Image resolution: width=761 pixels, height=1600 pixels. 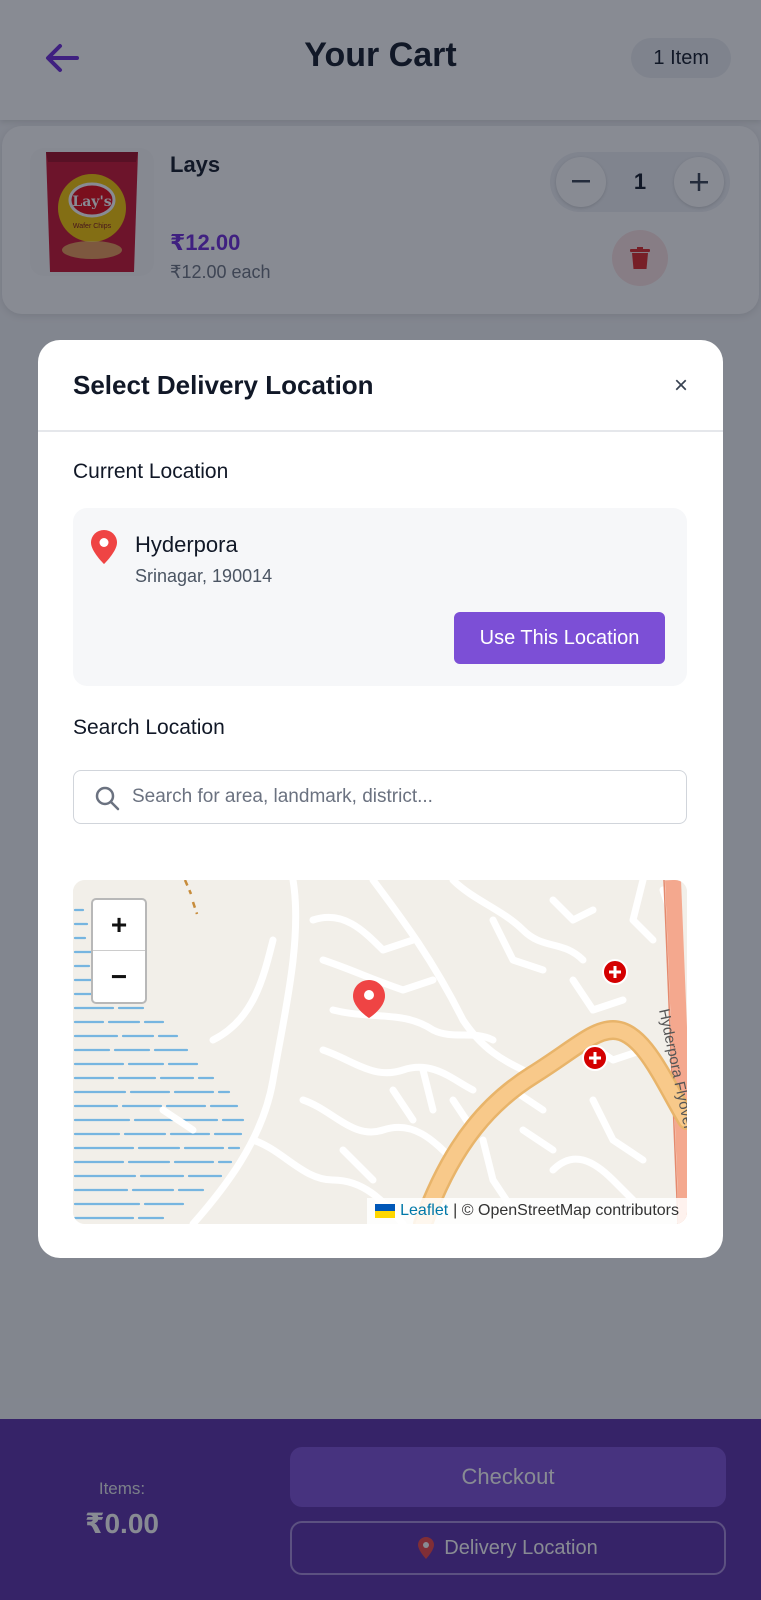 I want to click on close-icon: ×, so click(x=681, y=386).